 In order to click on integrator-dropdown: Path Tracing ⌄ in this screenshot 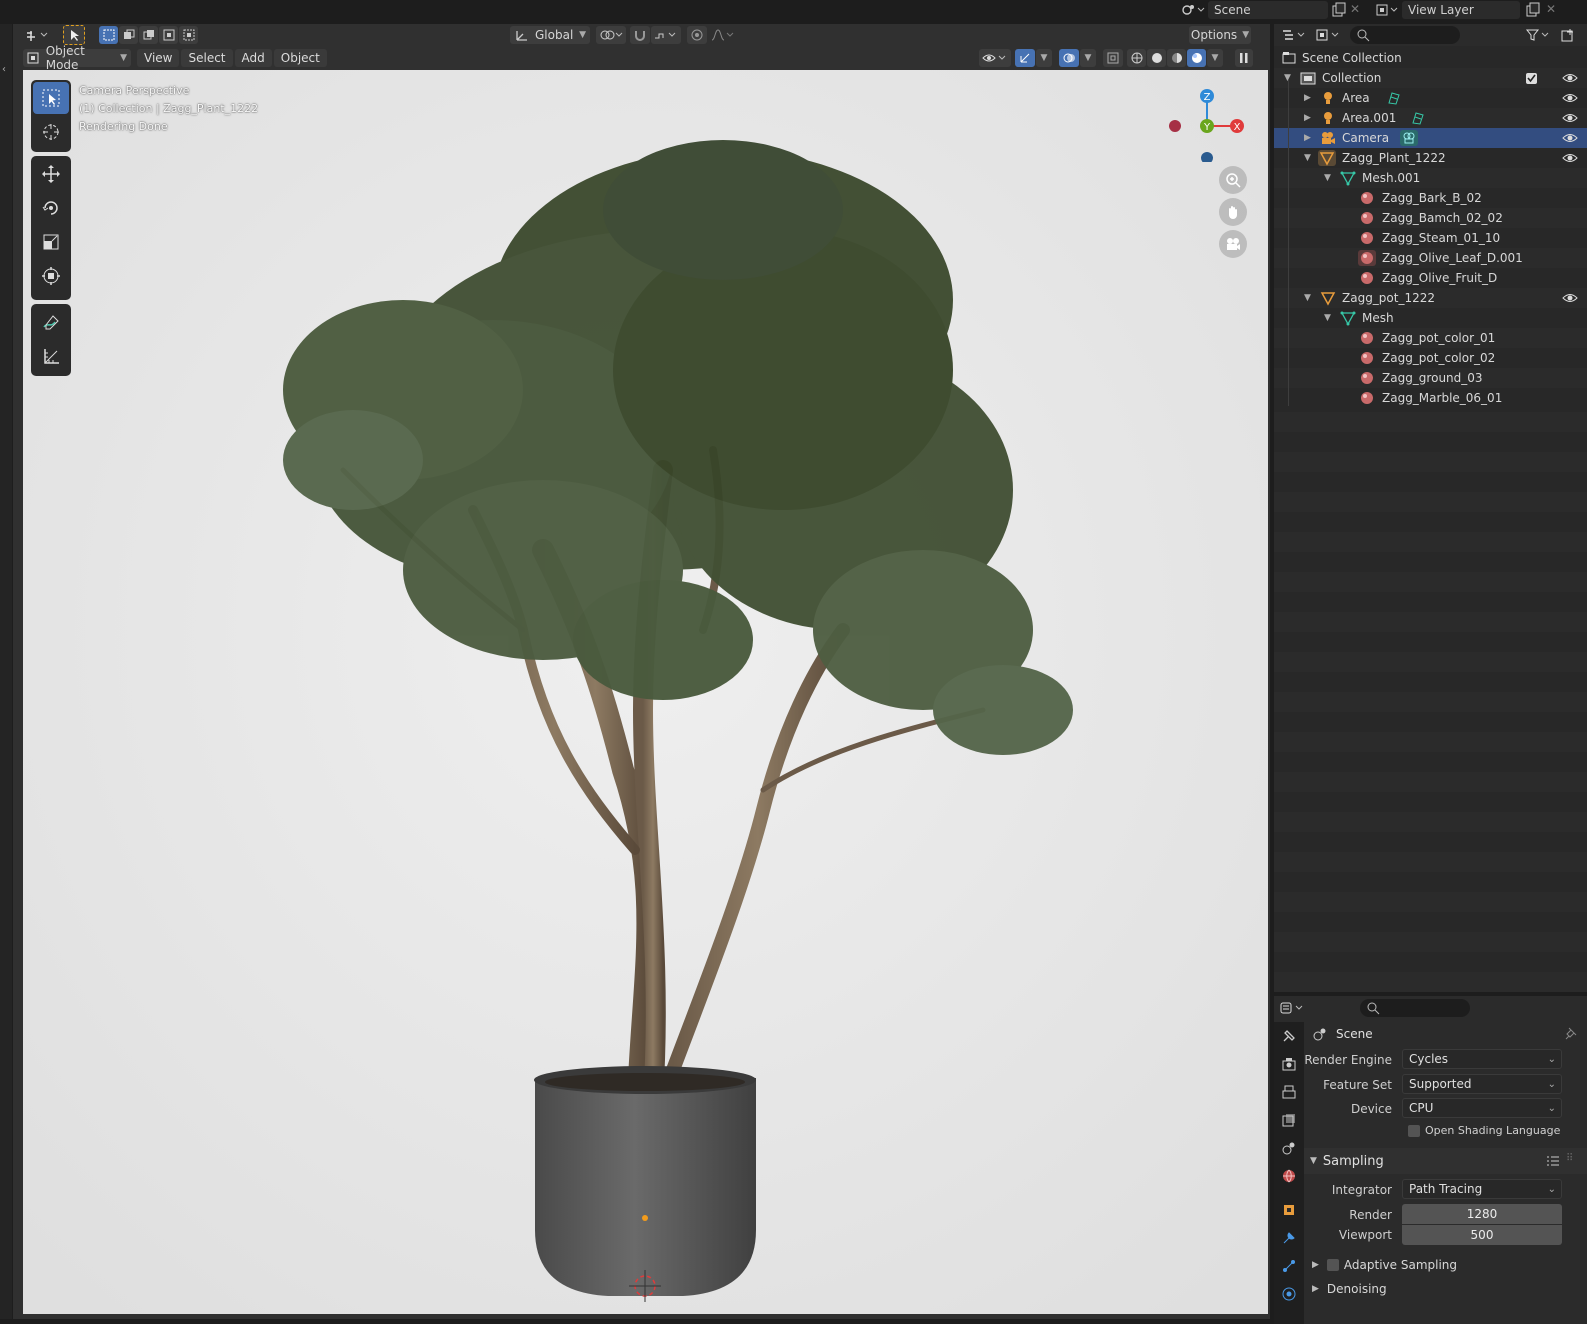, I will do `click(1482, 1189)`.